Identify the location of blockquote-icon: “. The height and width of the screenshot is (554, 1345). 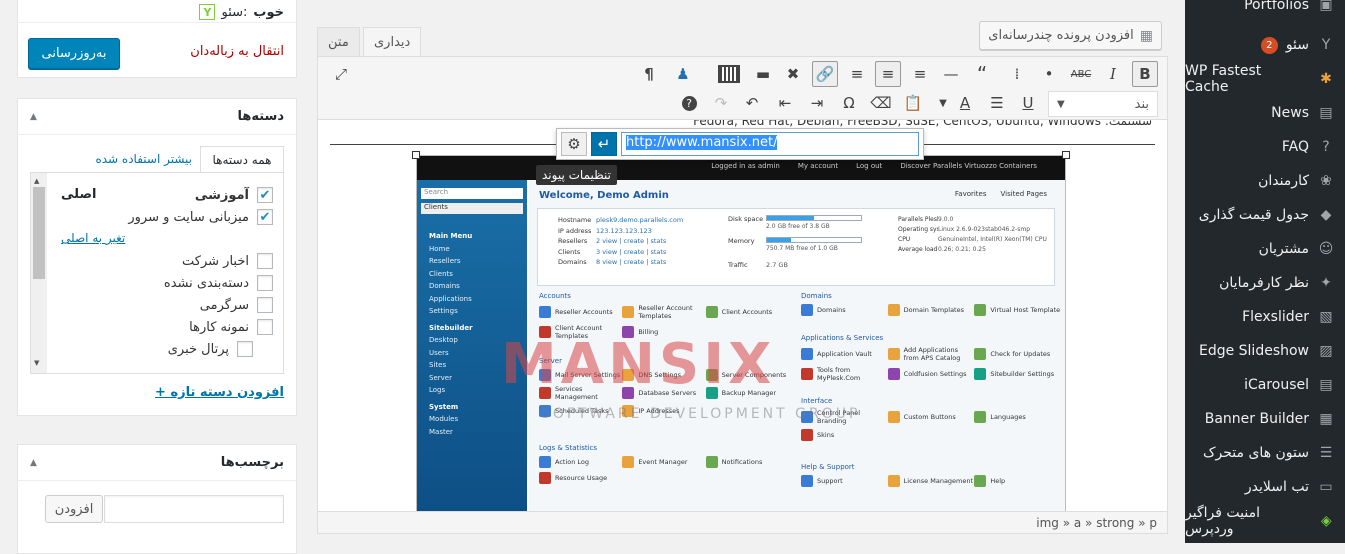
(982, 74).